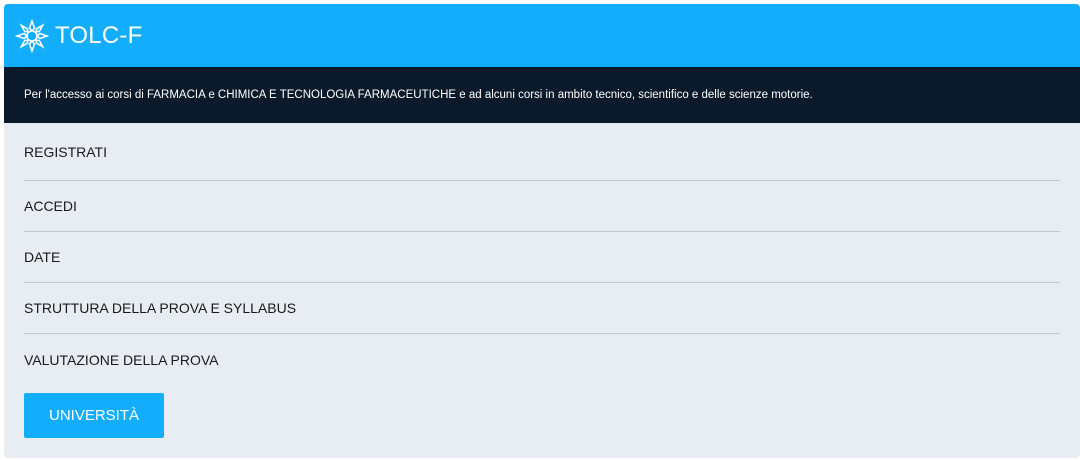 This screenshot has width=1080, height=460. What do you see at coordinates (32, 36) in the screenshot?
I see `cisia-star-logo-icon` at bounding box center [32, 36].